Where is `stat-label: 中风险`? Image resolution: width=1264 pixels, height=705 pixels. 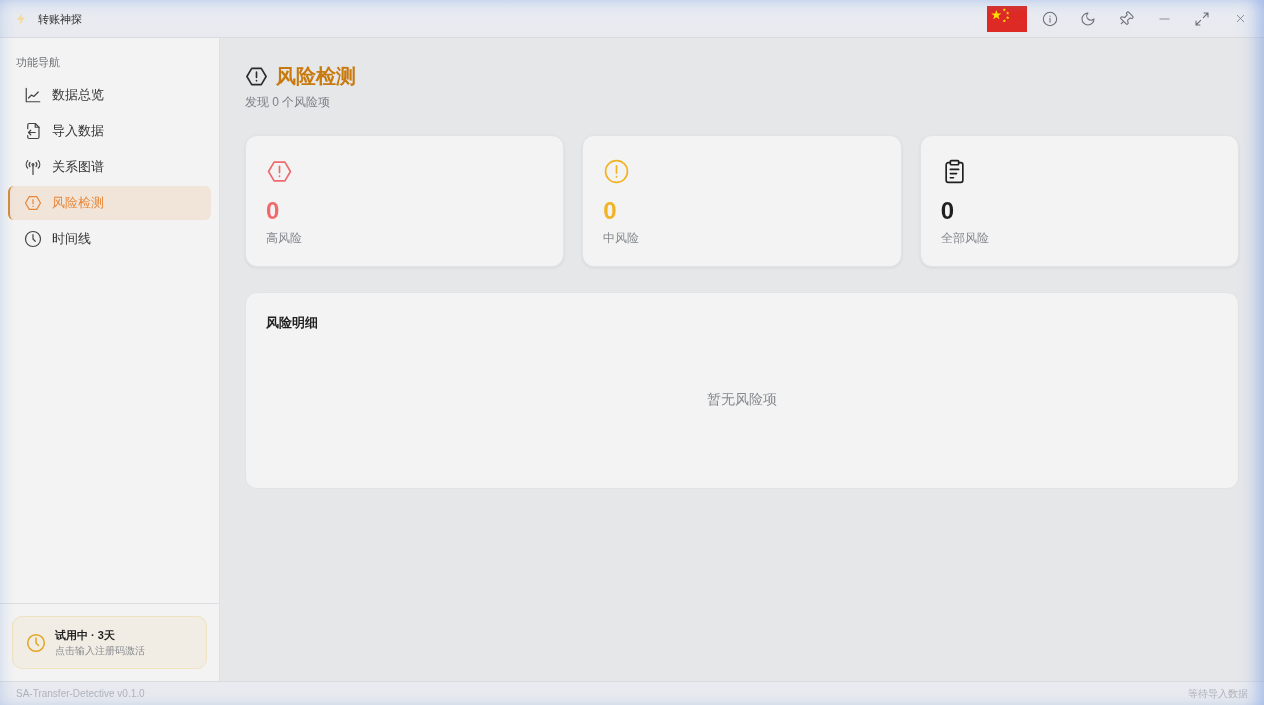 stat-label: 中风险 is located at coordinates (622, 238).